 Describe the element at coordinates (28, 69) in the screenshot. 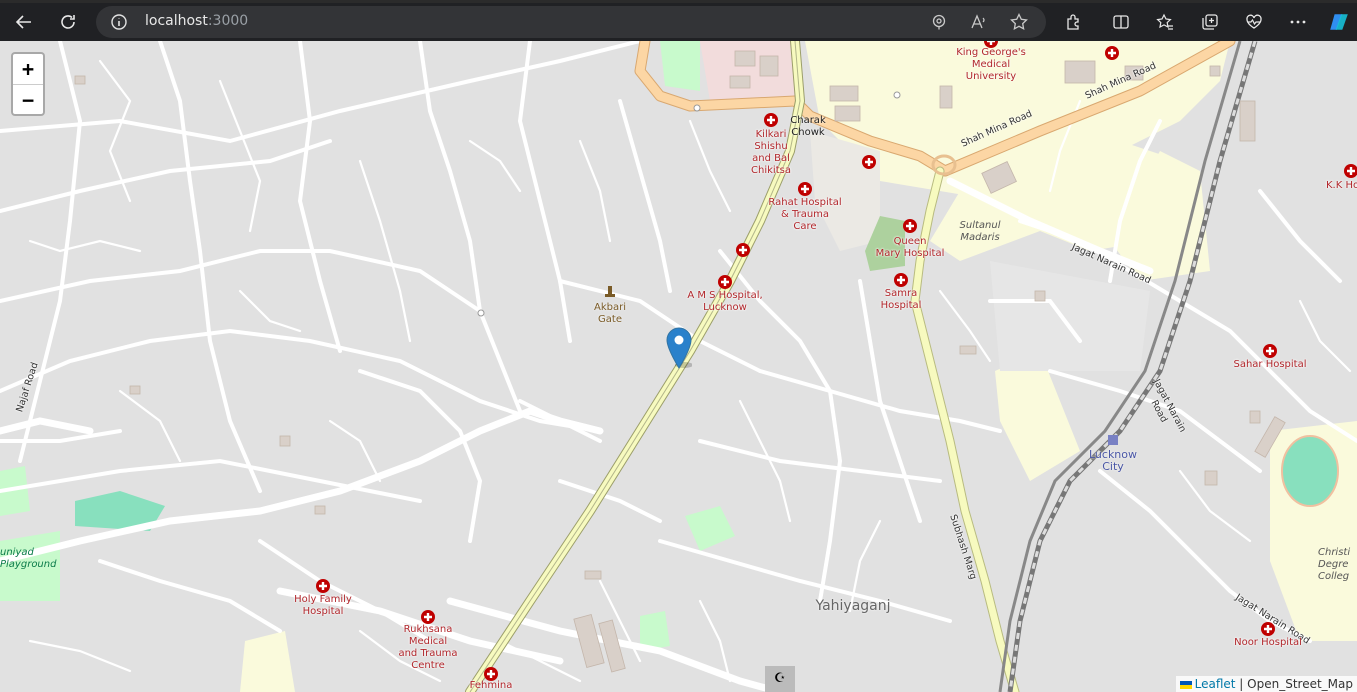

I see `zoom-in-button: +` at that location.